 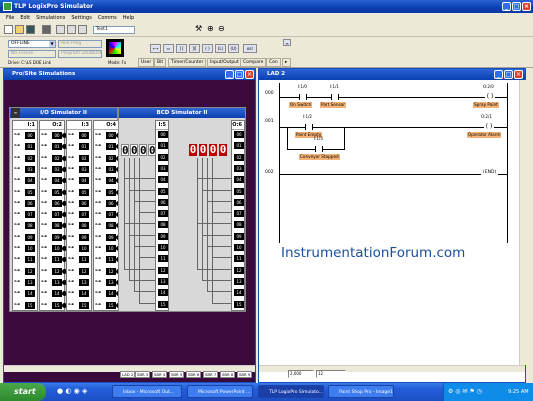 I want to click on tab-con: Con, so click(x=273, y=62).